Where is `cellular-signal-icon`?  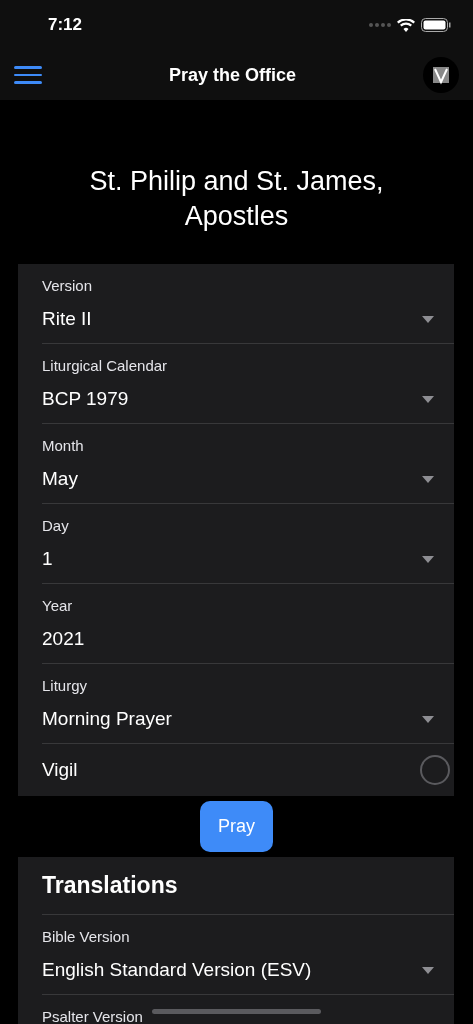
cellular-signal-icon is located at coordinates (380, 25).